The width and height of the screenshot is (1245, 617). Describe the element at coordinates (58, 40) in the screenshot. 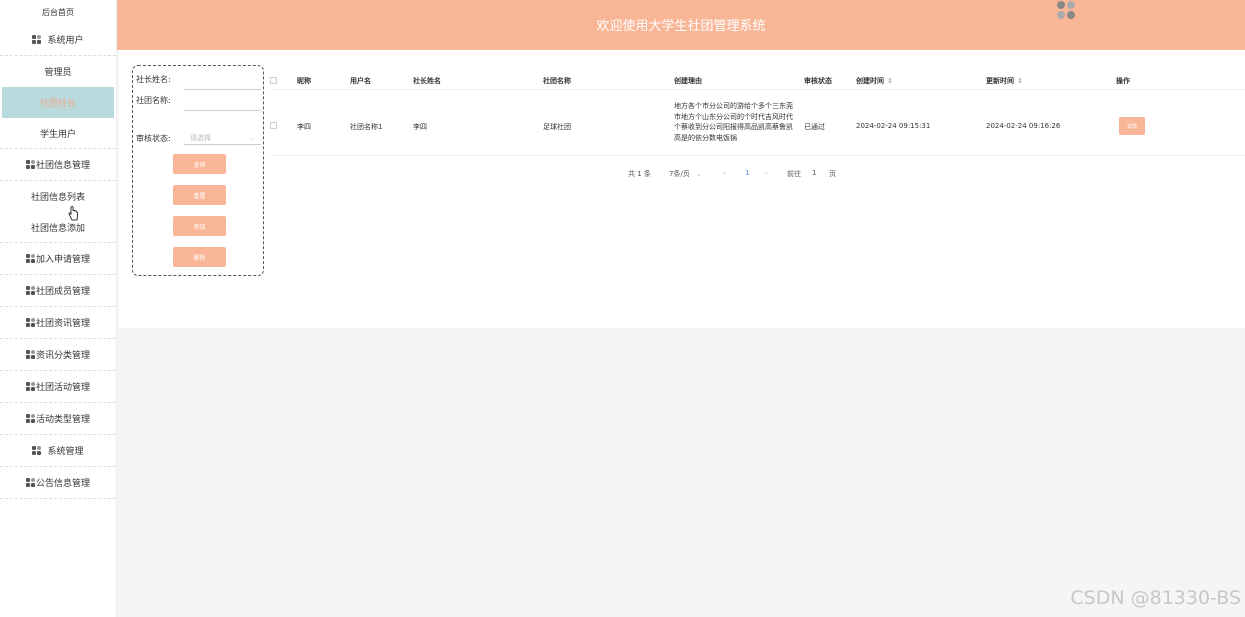

I see `sidebar-item-system-users: 系统用户` at that location.